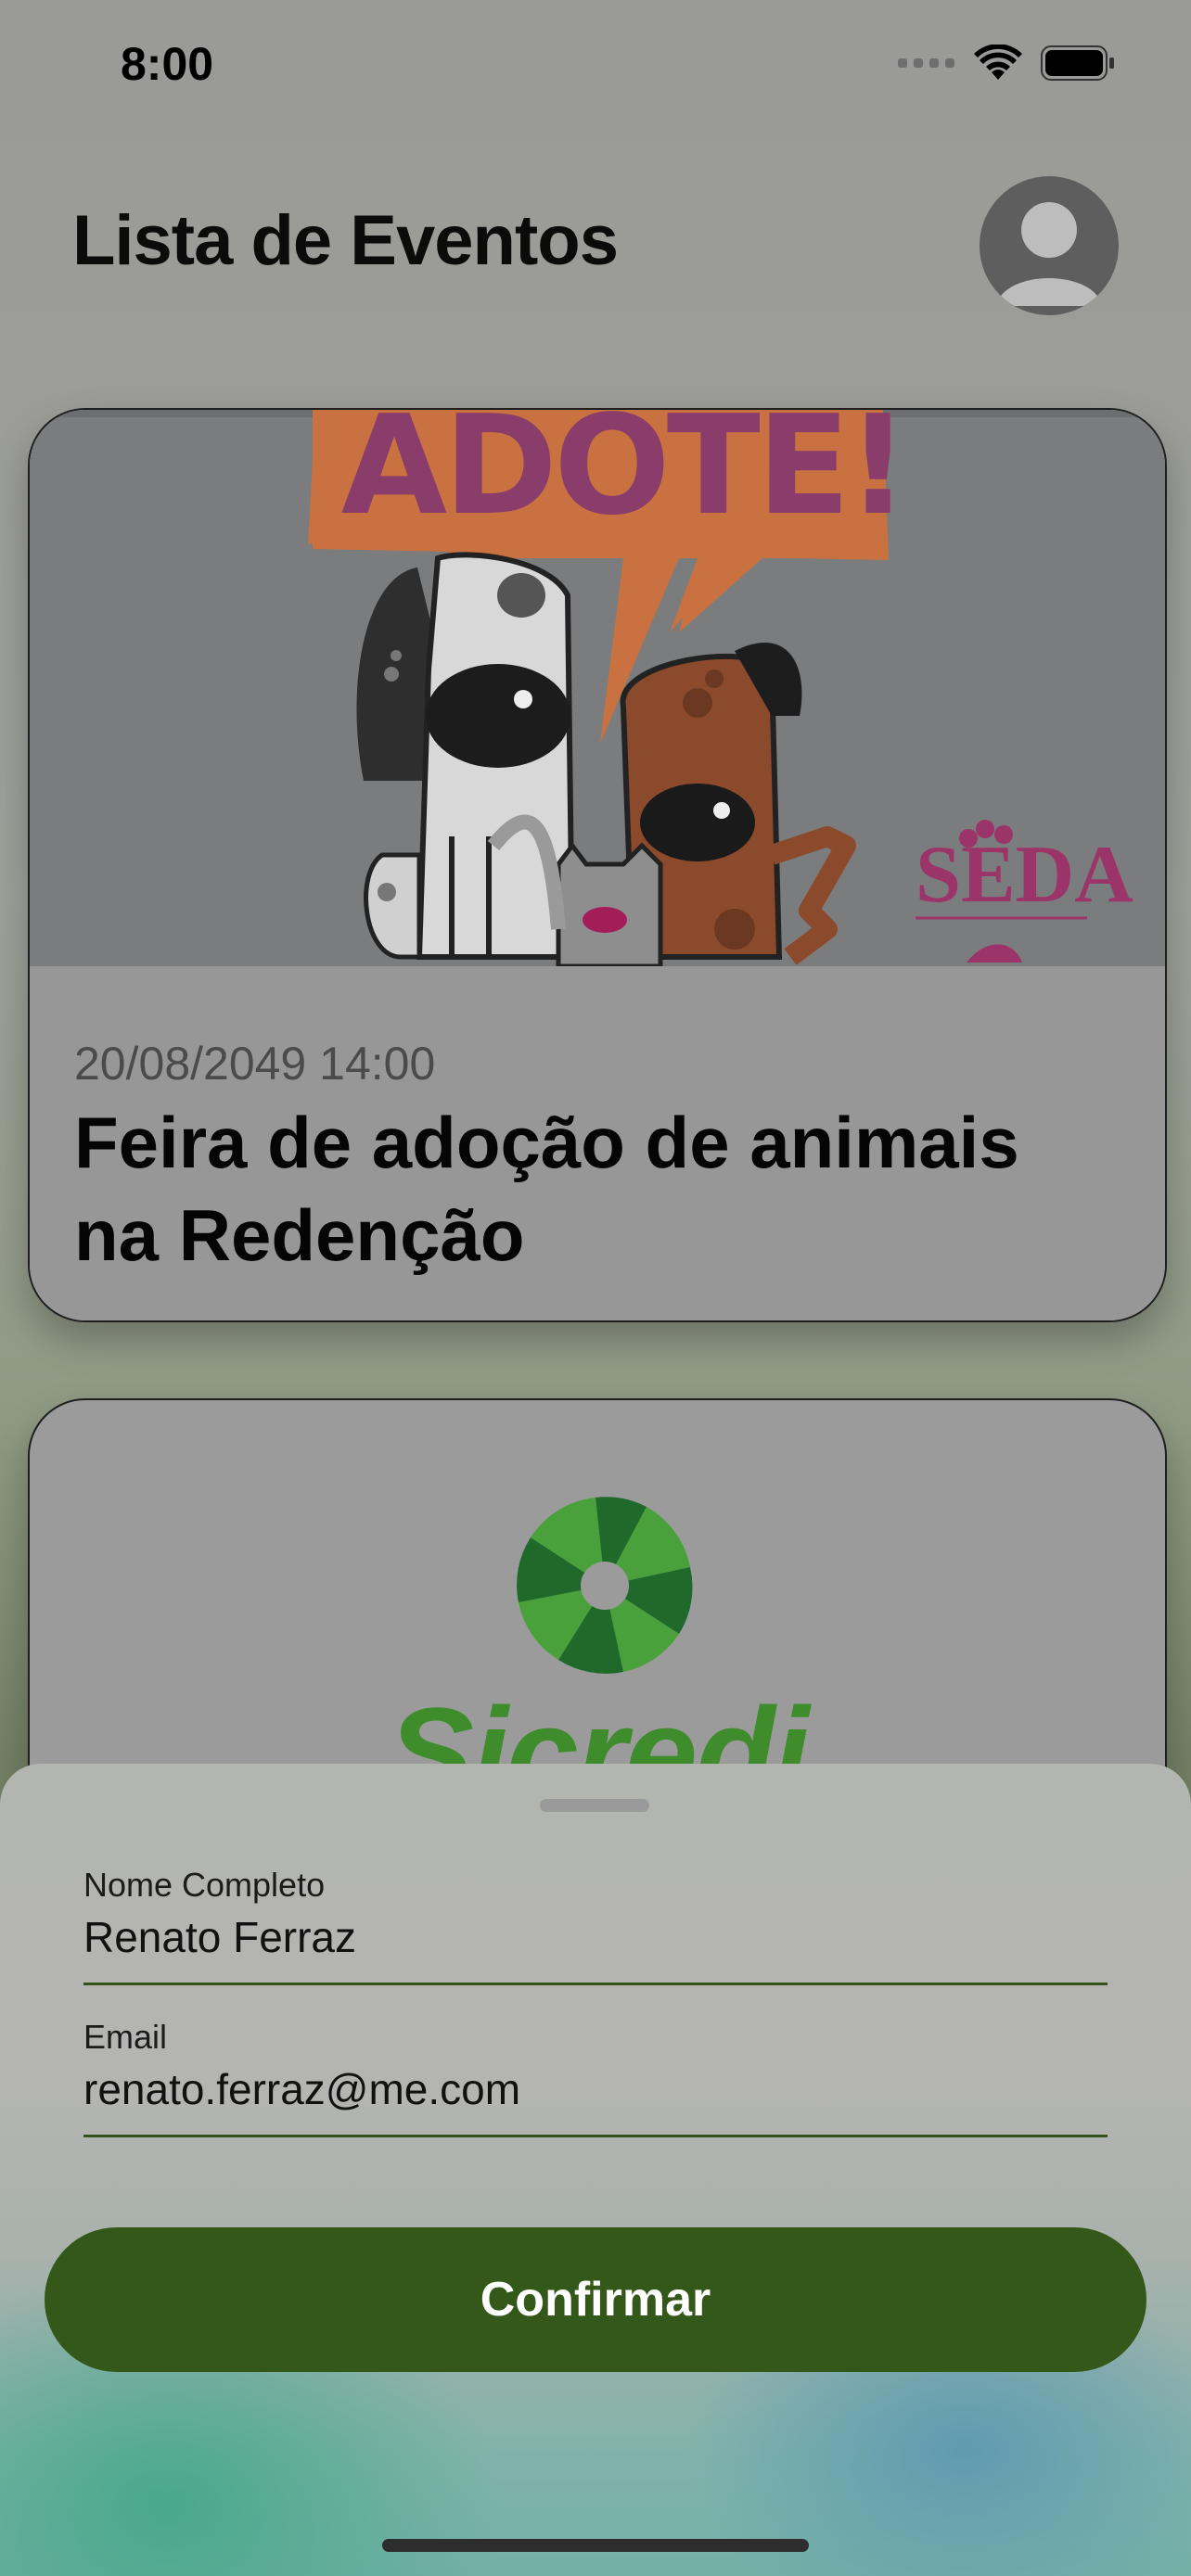 This screenshot has height=2576, width=1191. Describe the element at coordinates (1077, 63) in the screenshot. I see `battery-icon` at that location.